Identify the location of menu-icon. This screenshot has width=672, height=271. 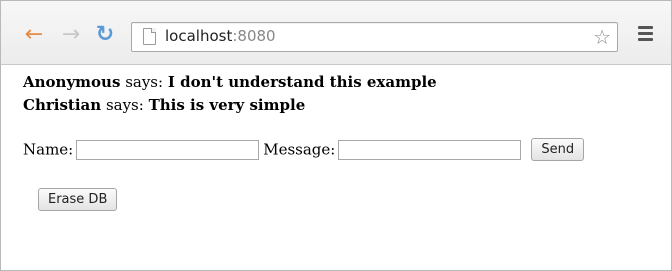
(645, 34).